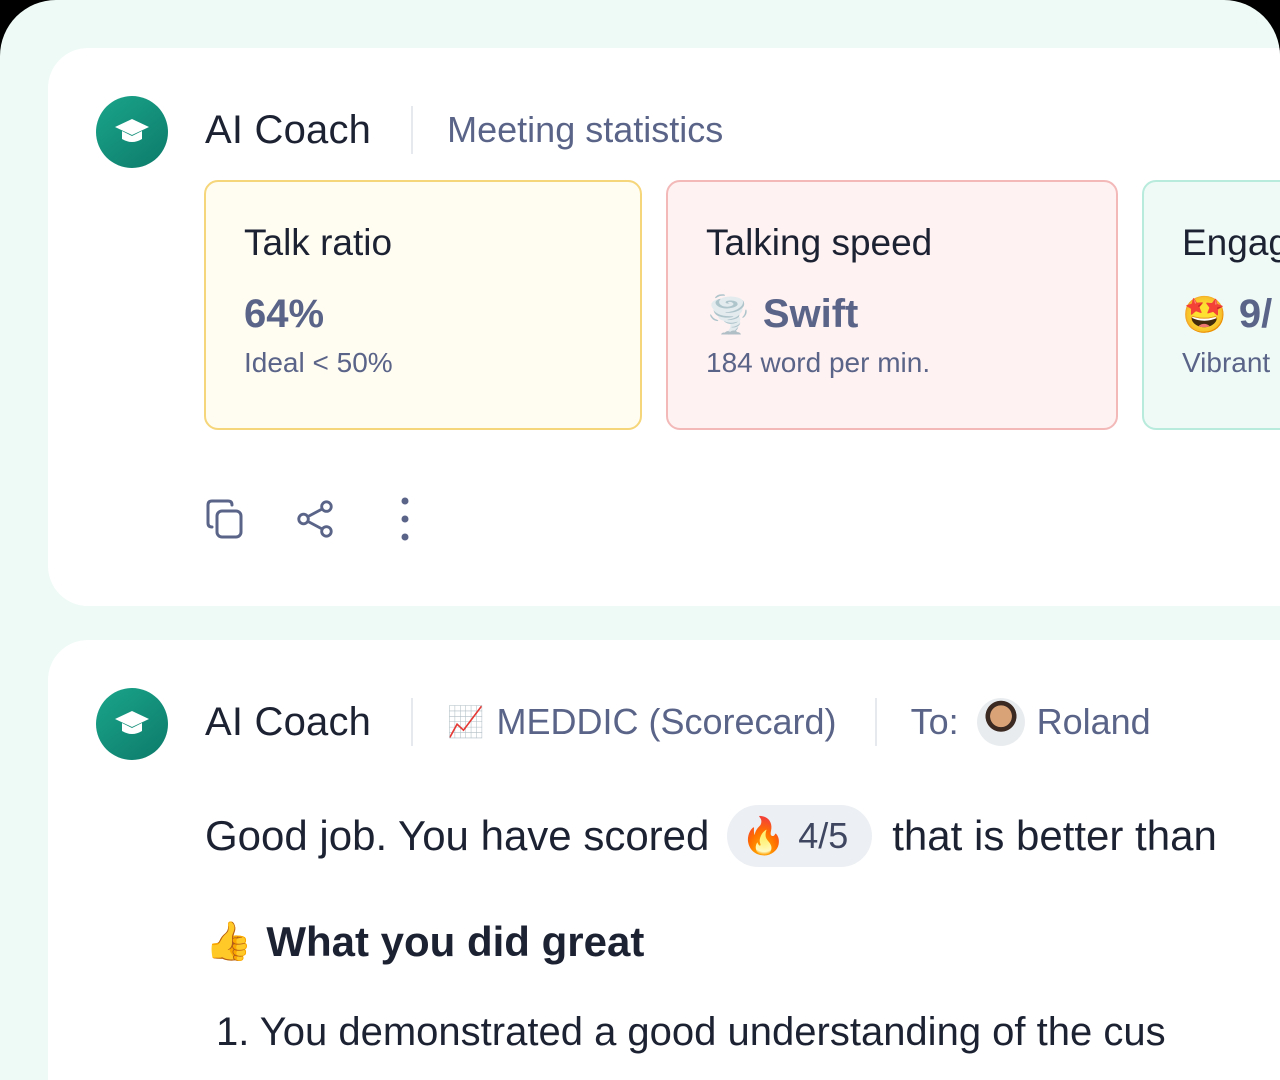  I want to click on stat-value-text: Swift, so click(810, 314).